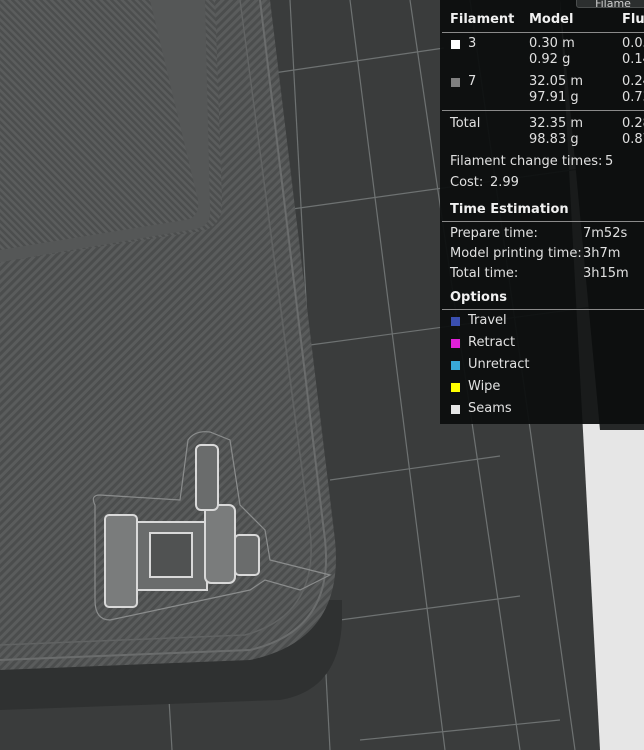 This screenshot has width=644, height=750. Describe the element at coordinates (482, 19) in the screenshot. I see `col-header-filament: Filament` at that location.